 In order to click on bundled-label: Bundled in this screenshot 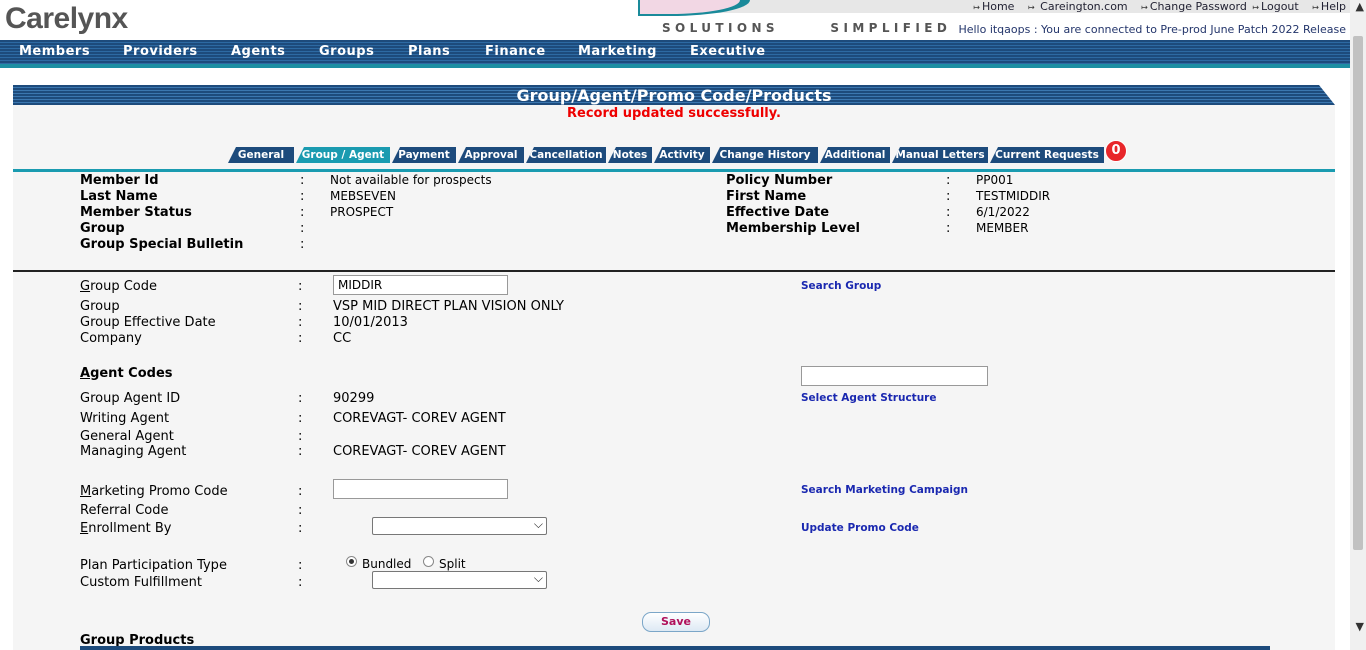, I will do `click(387, 564)`.